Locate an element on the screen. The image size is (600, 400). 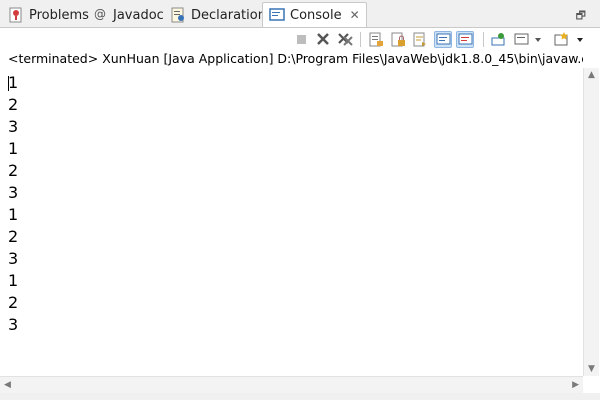
tab-javadoc: @ Javadoc is located at coordinates (129, 15).